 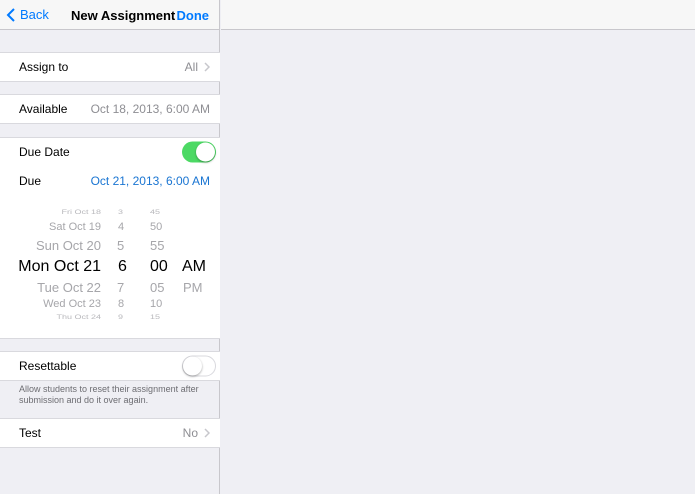 I want to click on hour-wheel: 3 4 5 6 7 8 9, so click(x=122, y=266).